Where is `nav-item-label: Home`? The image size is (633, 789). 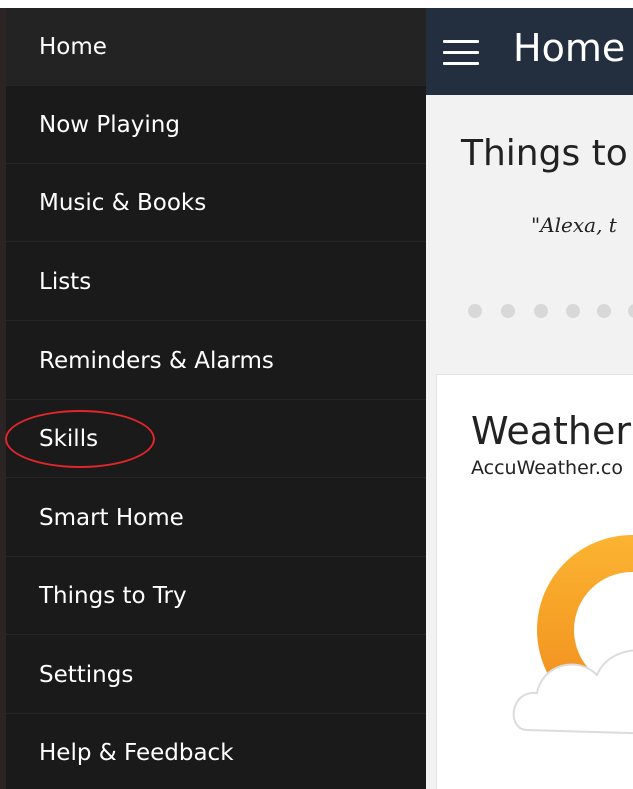
nav-item-label: Home is located at coordinates (73, 46).